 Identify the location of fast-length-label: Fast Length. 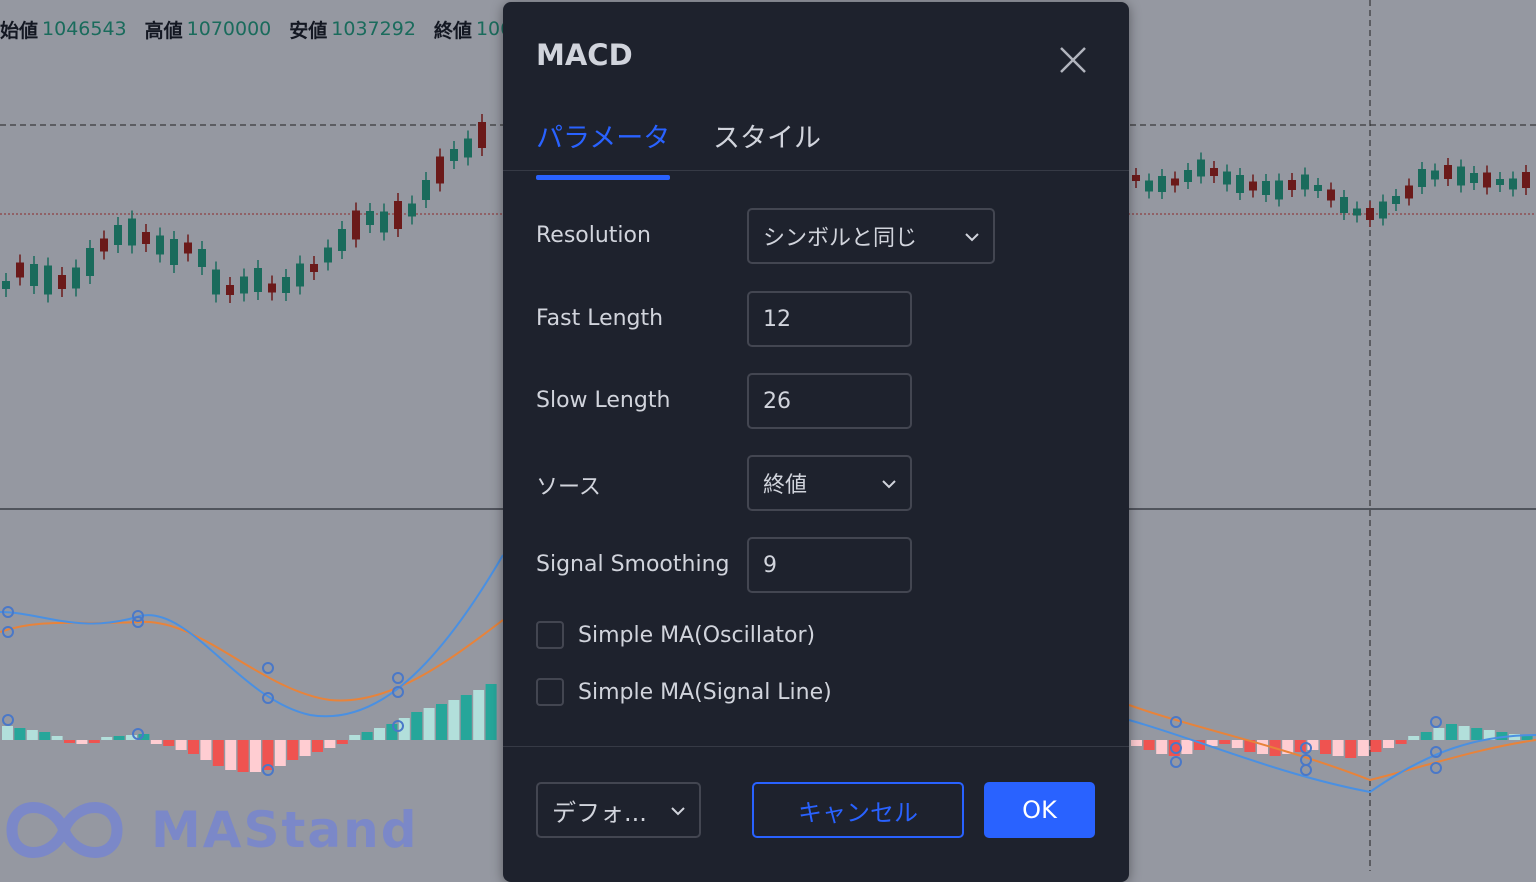
(600, 318).